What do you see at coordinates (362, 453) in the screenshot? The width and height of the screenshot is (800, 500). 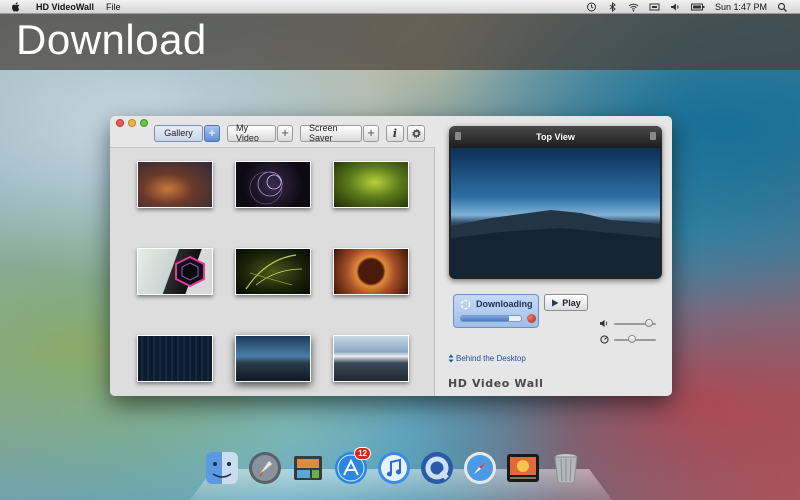 I see `app-store-badge: 12` at bounding box center [362, 453].